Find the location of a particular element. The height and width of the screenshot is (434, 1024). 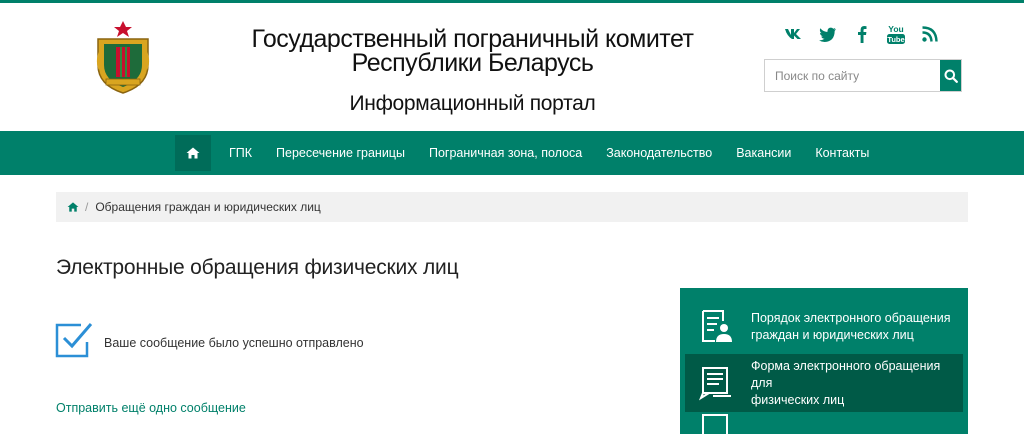

document-form-icon is located at coordinates (715, 384).